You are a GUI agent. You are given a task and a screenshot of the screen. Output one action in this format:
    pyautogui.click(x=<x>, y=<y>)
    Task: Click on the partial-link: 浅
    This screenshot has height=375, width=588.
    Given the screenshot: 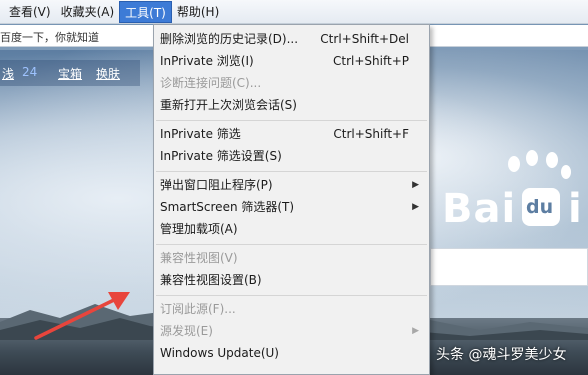 What is the action you would take?
    pyautogui.click(x=8, y=73)
    